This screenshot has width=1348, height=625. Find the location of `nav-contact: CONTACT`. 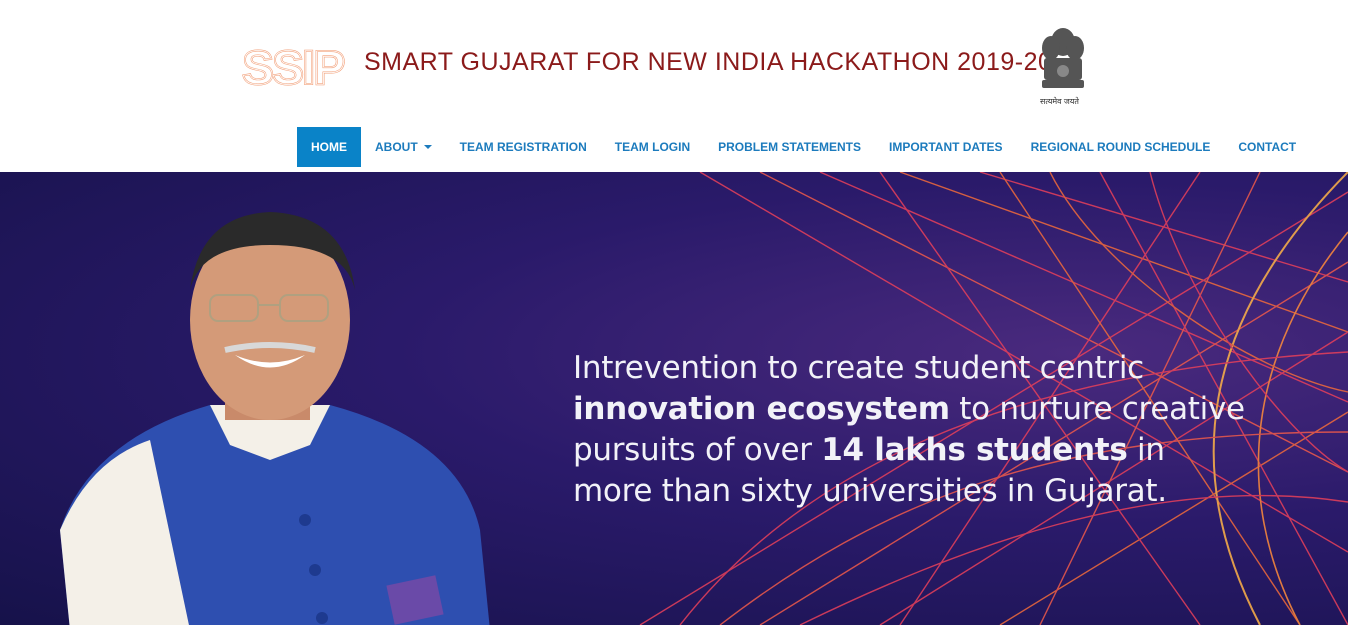

nav-contact: CONTACT is located at coordinates (1267, 147).